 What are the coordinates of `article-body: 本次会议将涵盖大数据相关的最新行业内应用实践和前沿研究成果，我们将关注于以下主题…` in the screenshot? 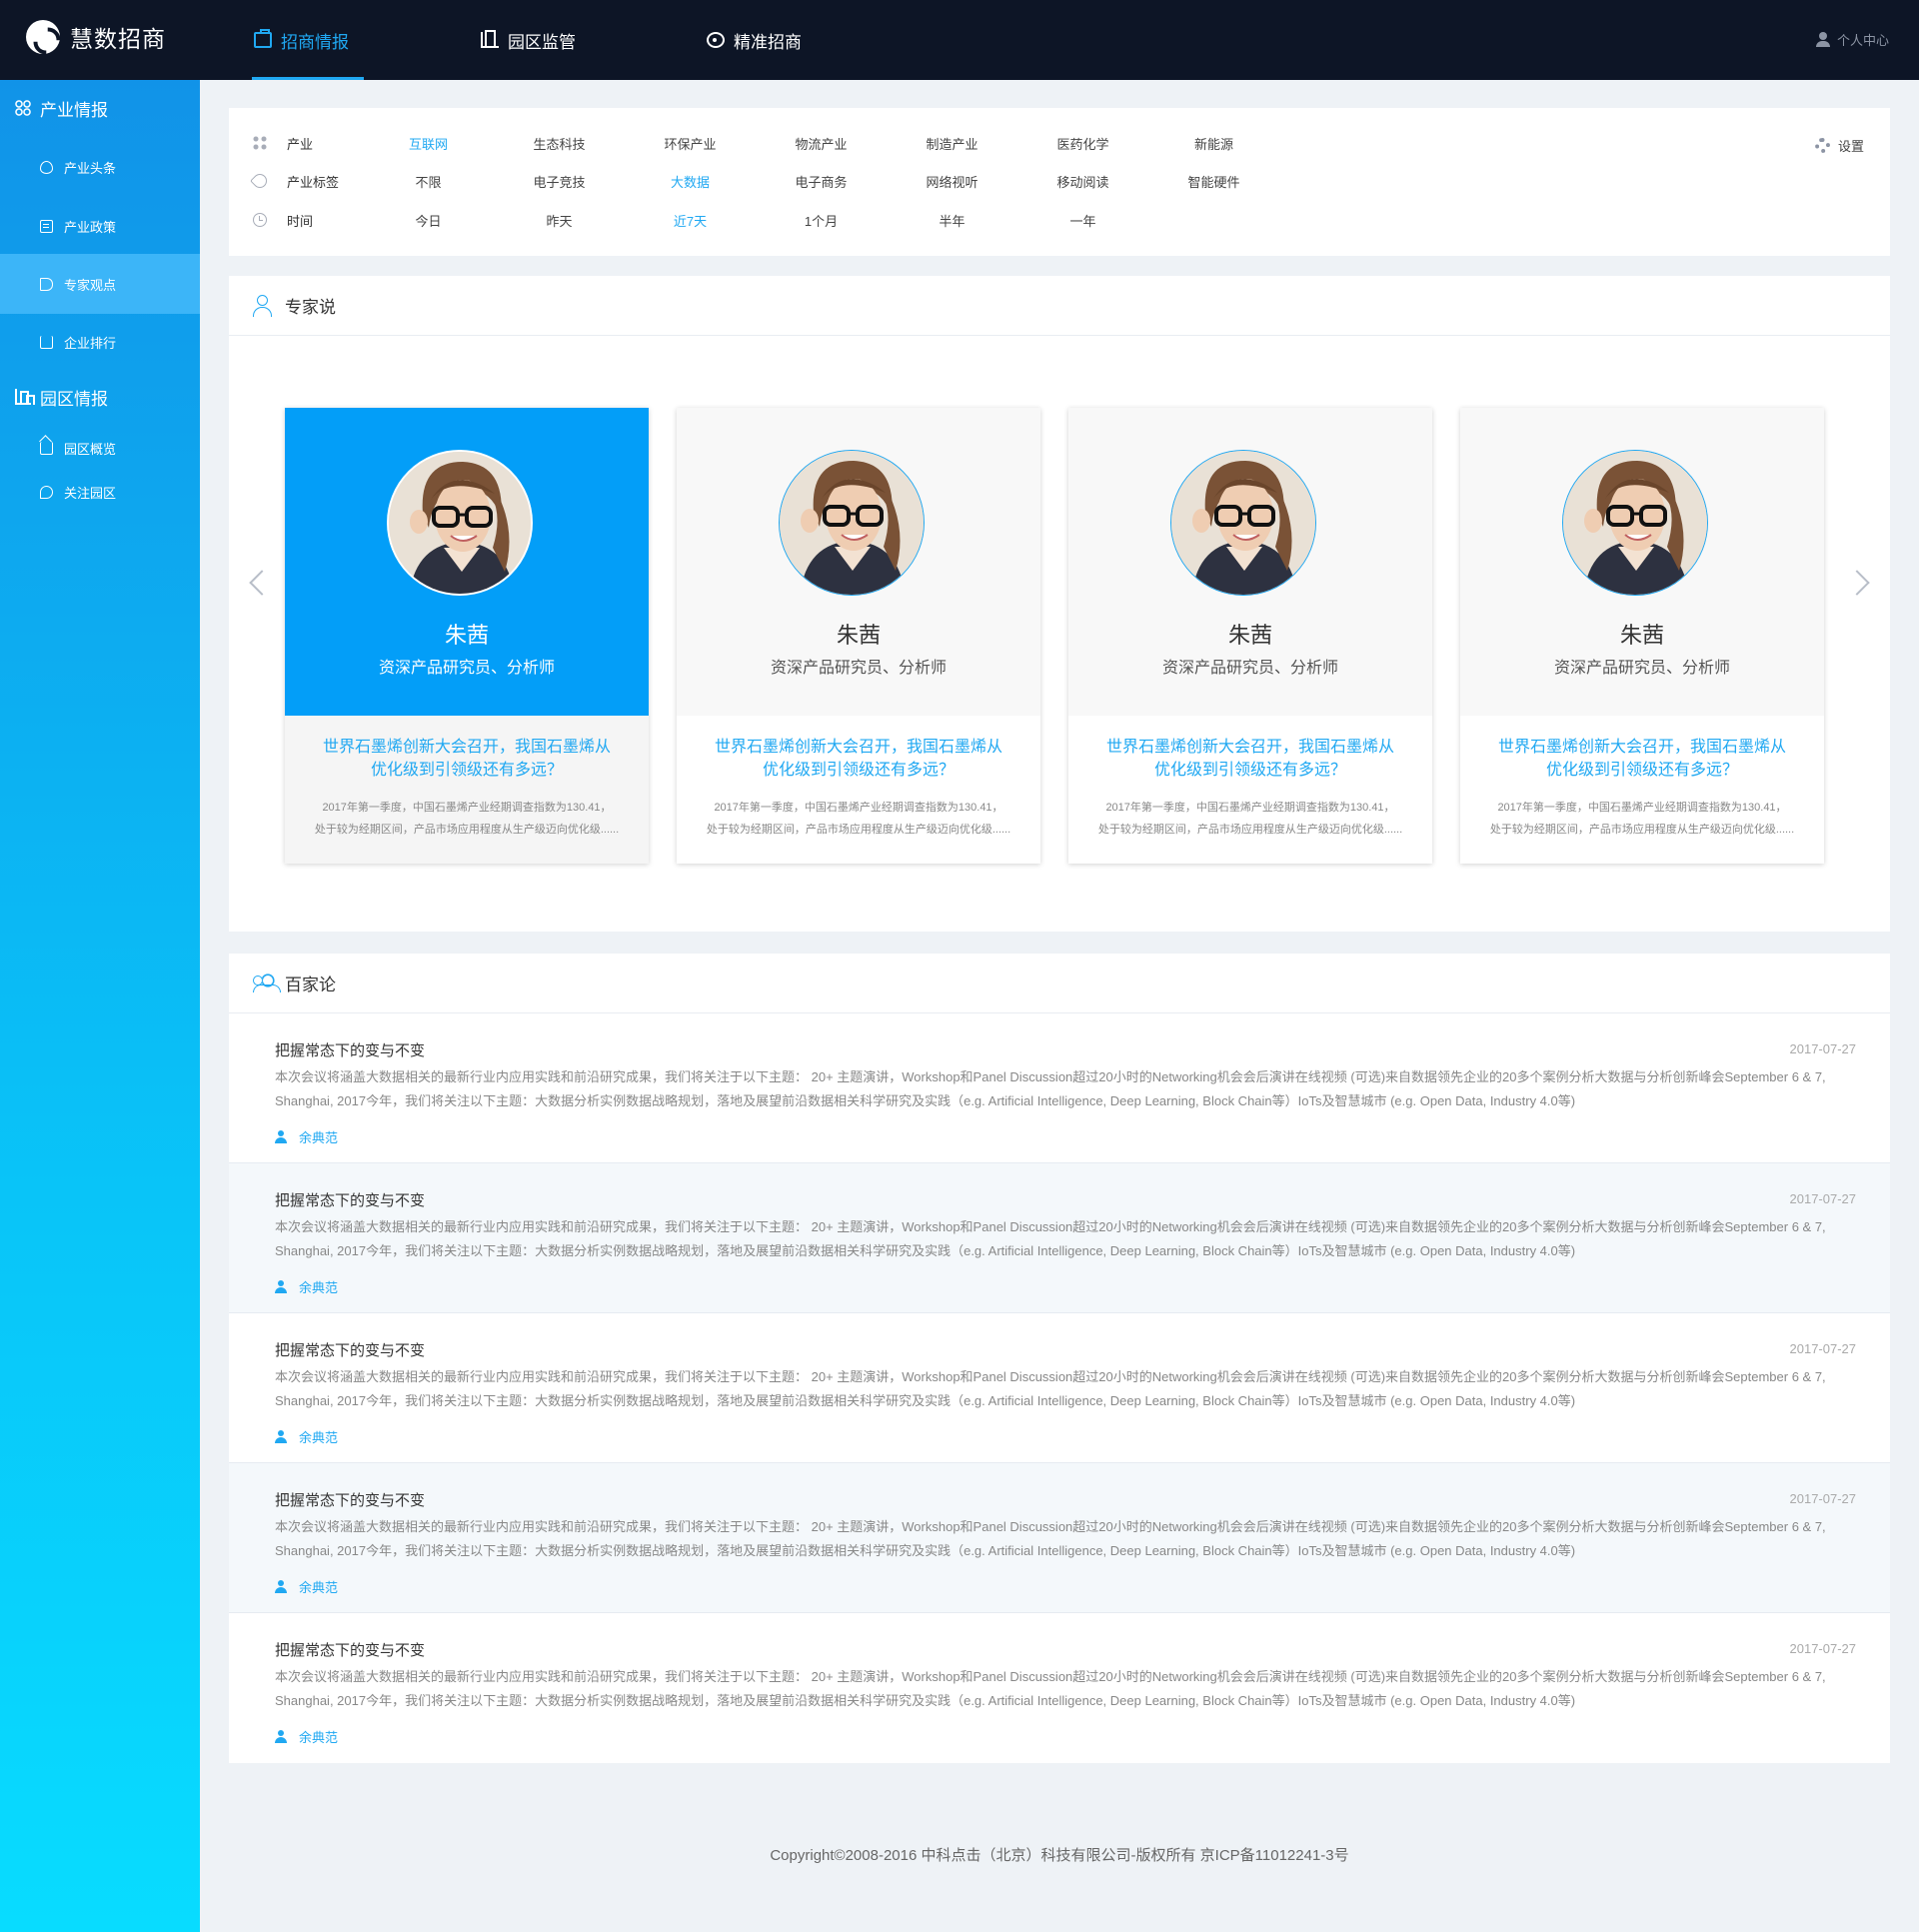 It's located at (1051, 1688).